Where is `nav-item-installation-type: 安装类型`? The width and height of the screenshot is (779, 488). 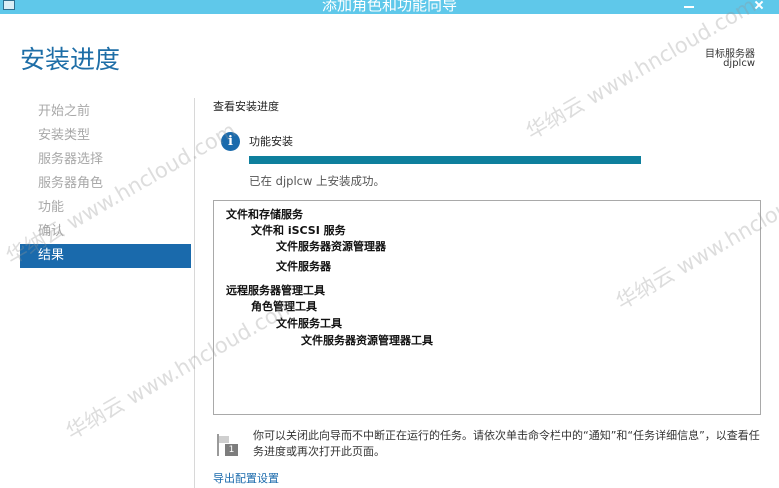
nav-item-installation-type: 安装类型 is located at coordinates (105, 136).